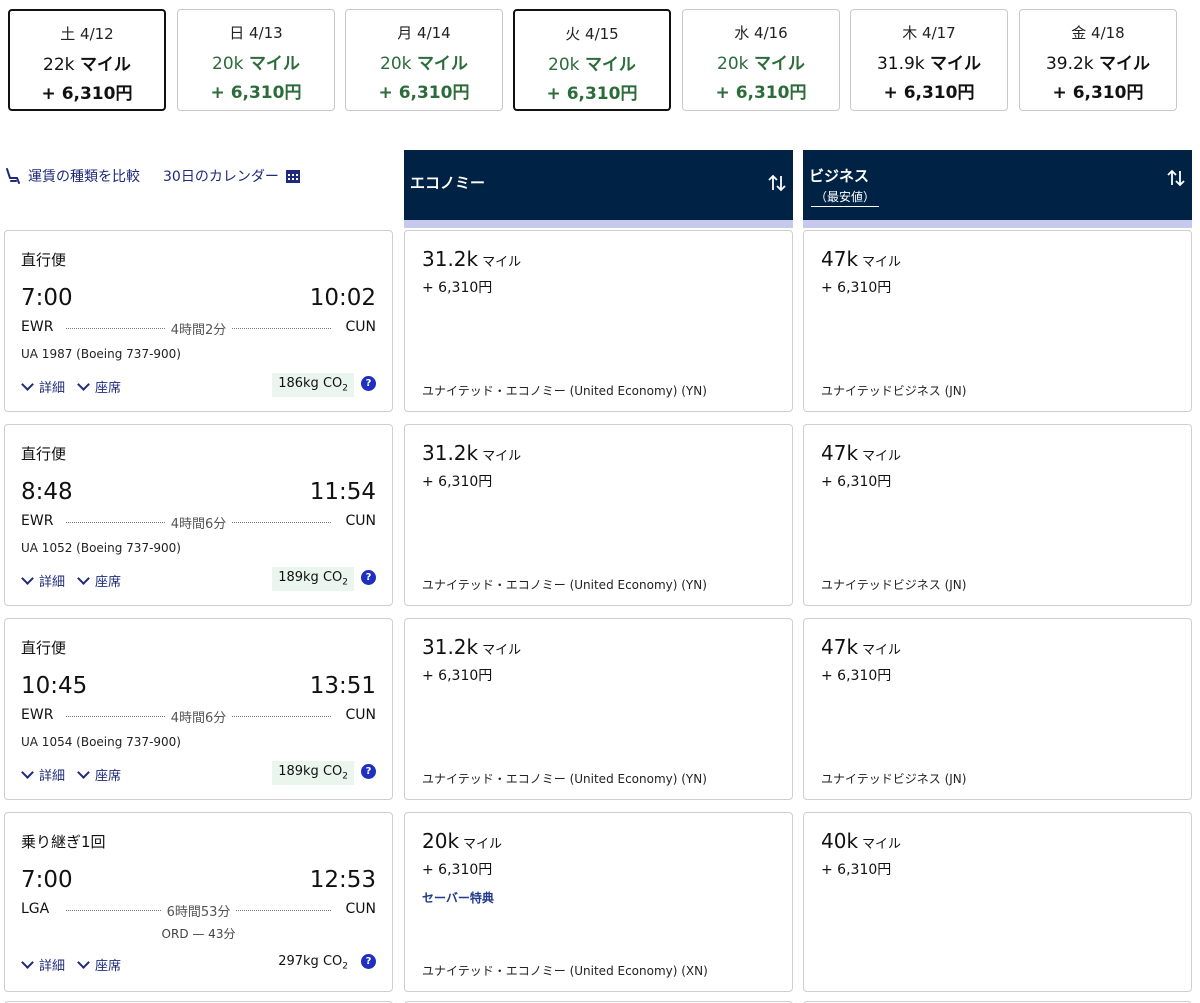 The image size is (1200, 1003). What do you see at coordinates (565, 971) in the screenshot?
I see `fare-cabin: ユナイテッド・エコノミー (United Economy) (XN)` at bounding box center [565, 971].